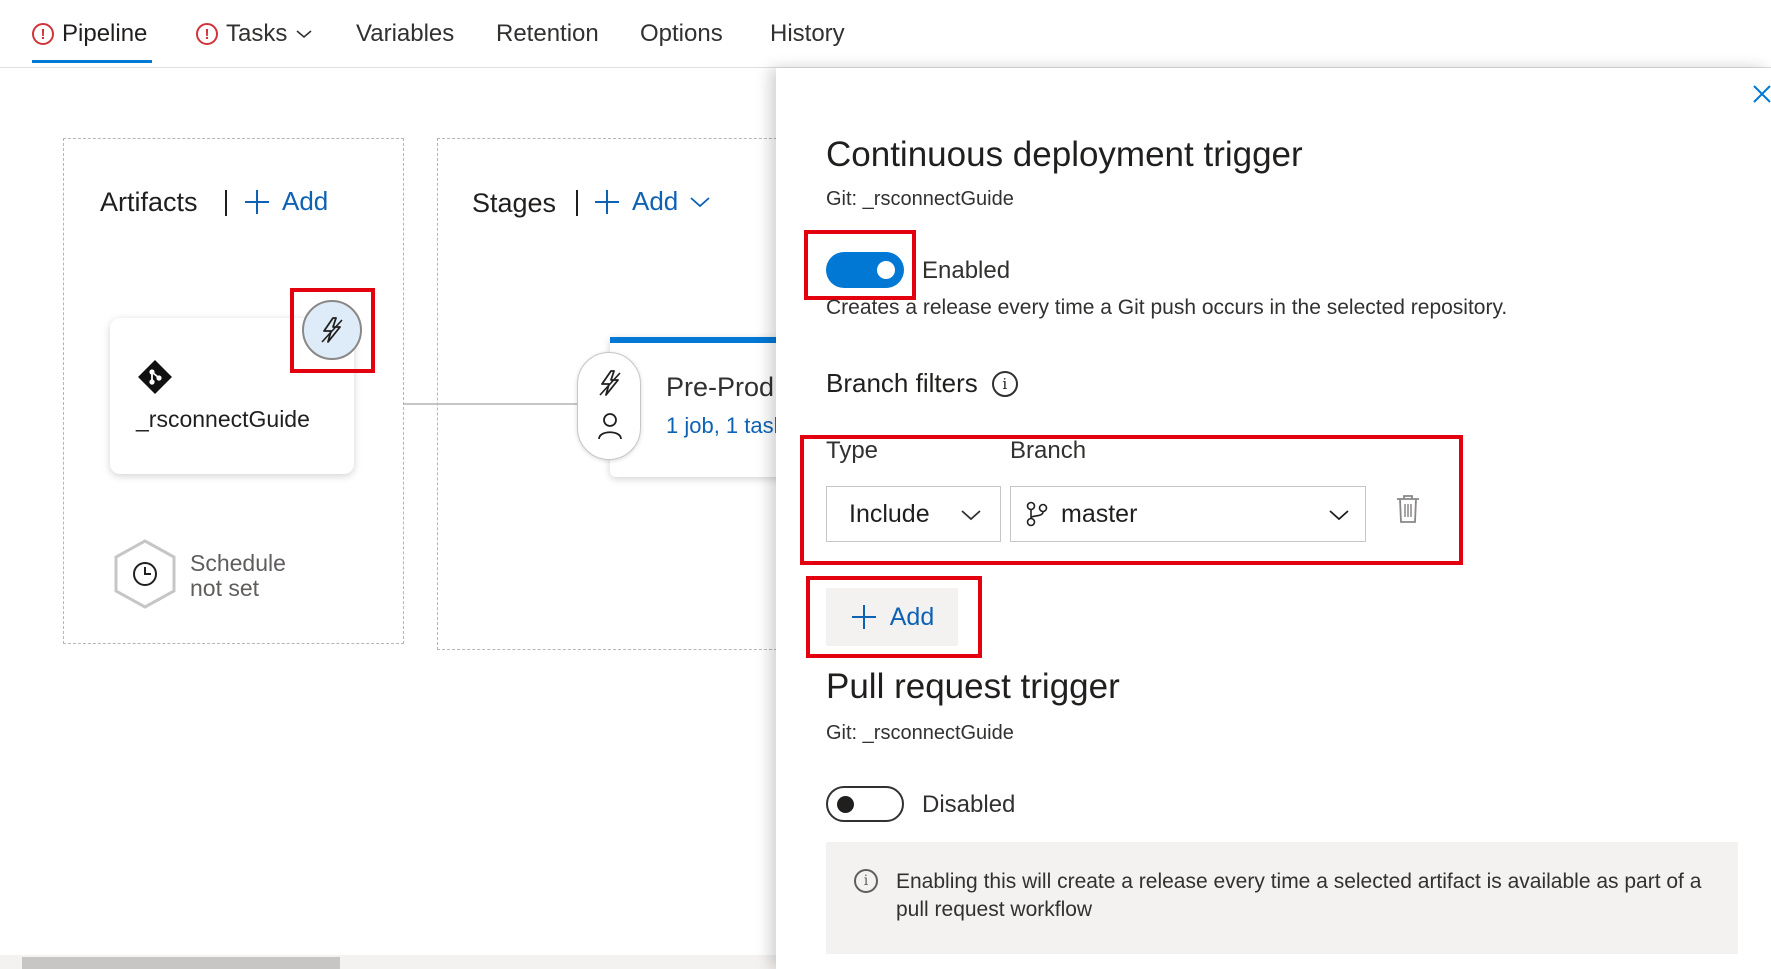  Describe the element at coordinates (577, 203) in the screenshot. I see `stages-divider` at that location.